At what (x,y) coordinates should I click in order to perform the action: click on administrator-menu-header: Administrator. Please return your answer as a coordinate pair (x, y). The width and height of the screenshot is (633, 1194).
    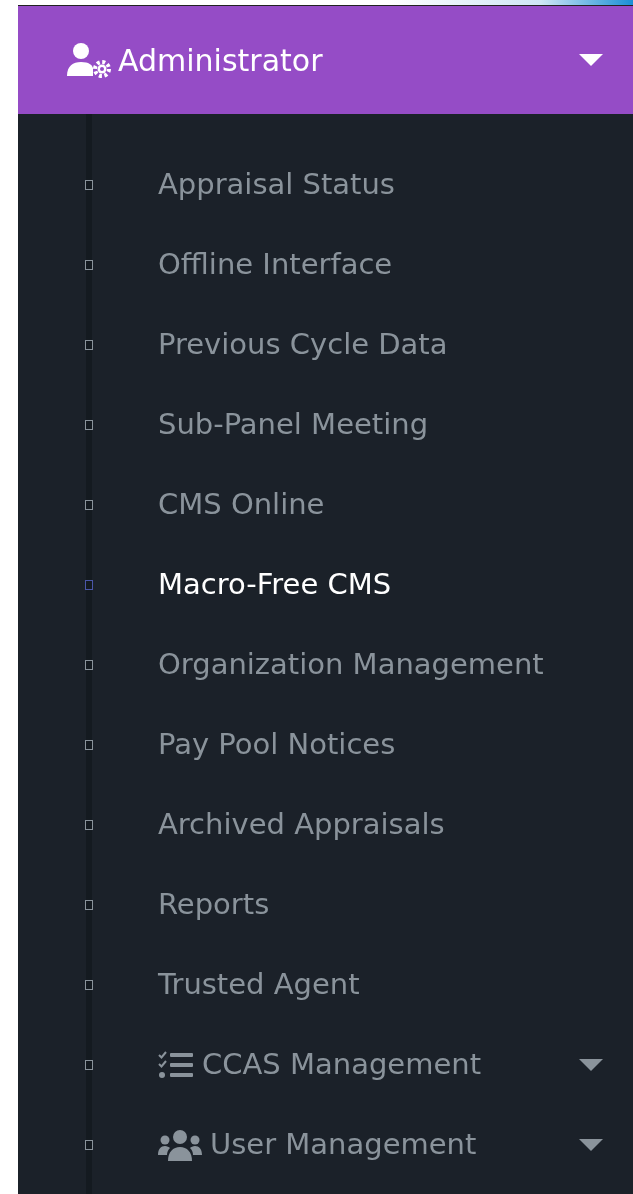
    Looking at the image, I should click on (325, 60).